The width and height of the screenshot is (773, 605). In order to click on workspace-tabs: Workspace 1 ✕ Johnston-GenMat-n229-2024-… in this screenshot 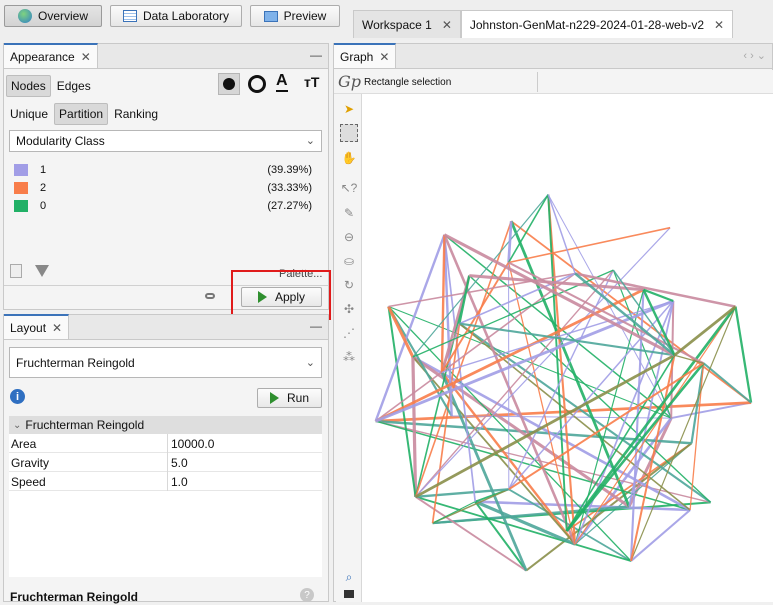, I will do `click(543, 24)`.